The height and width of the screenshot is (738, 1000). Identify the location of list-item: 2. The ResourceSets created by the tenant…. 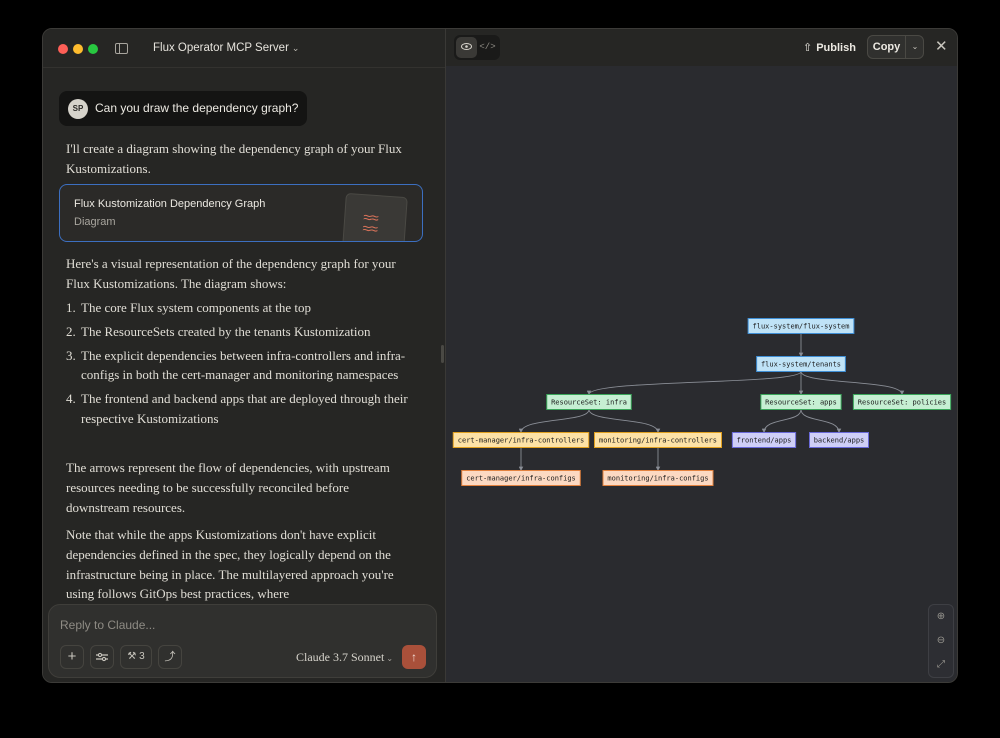
(241, 332).